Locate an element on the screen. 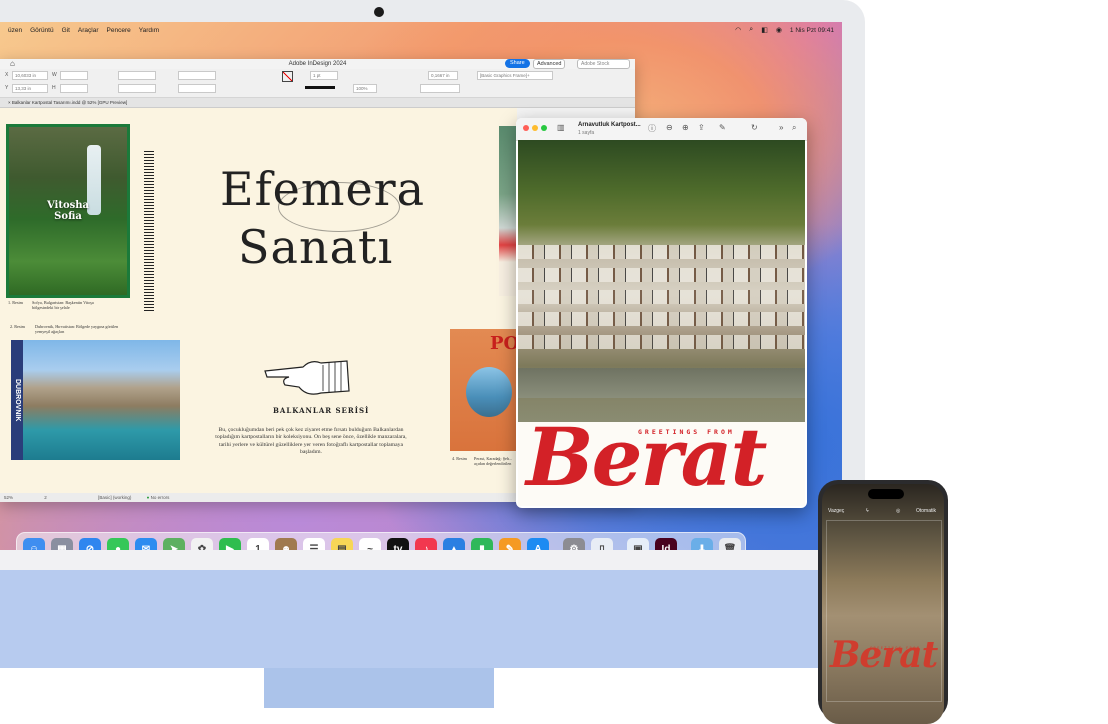 This screenshot has width=1108, height=724. downloads-app-icon: ⬇ is located at coordinates (702, 544).